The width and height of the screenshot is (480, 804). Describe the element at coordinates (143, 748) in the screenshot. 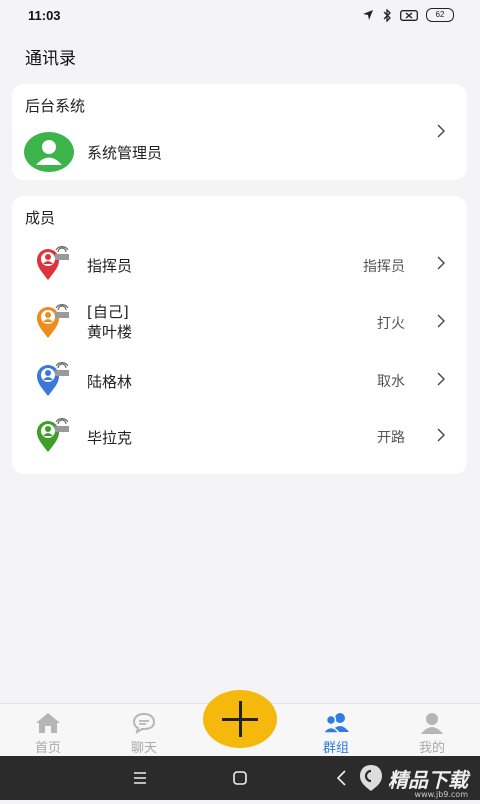

I see `tab-label: 聊天` at that location.